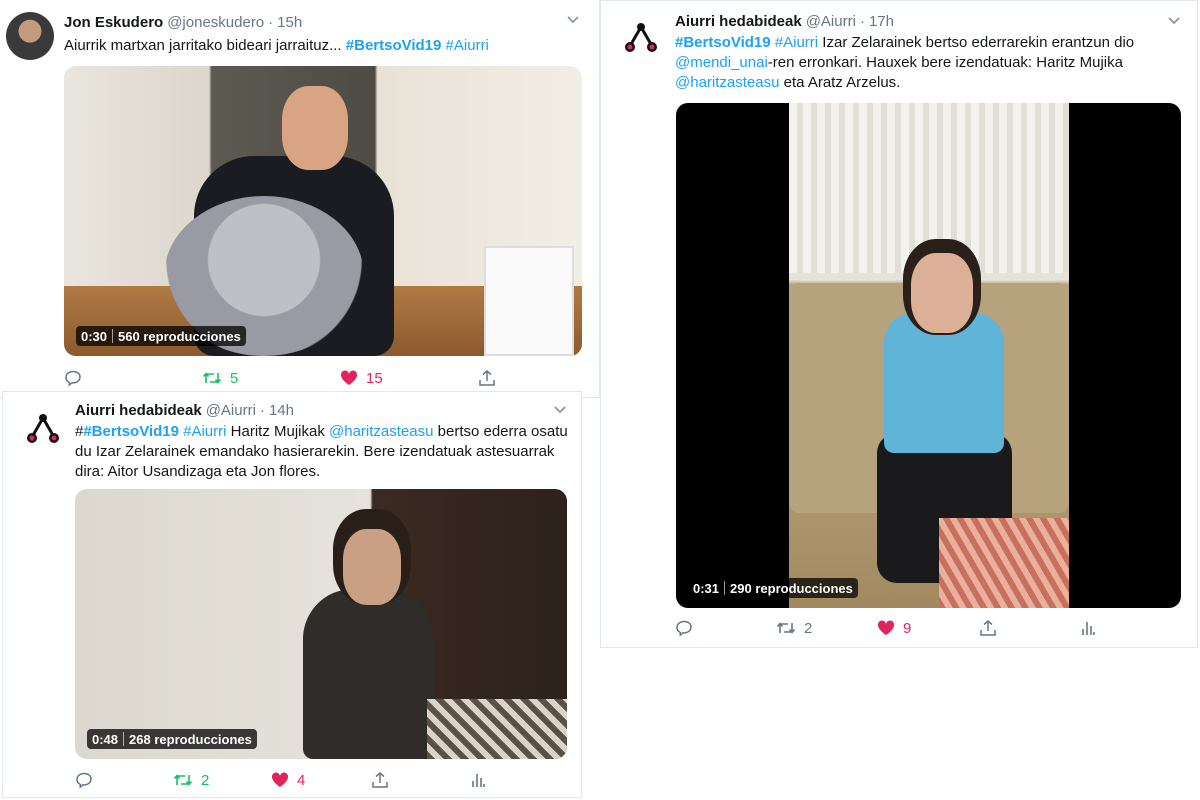  I want to click on like-count: 4, so click(301, 780).